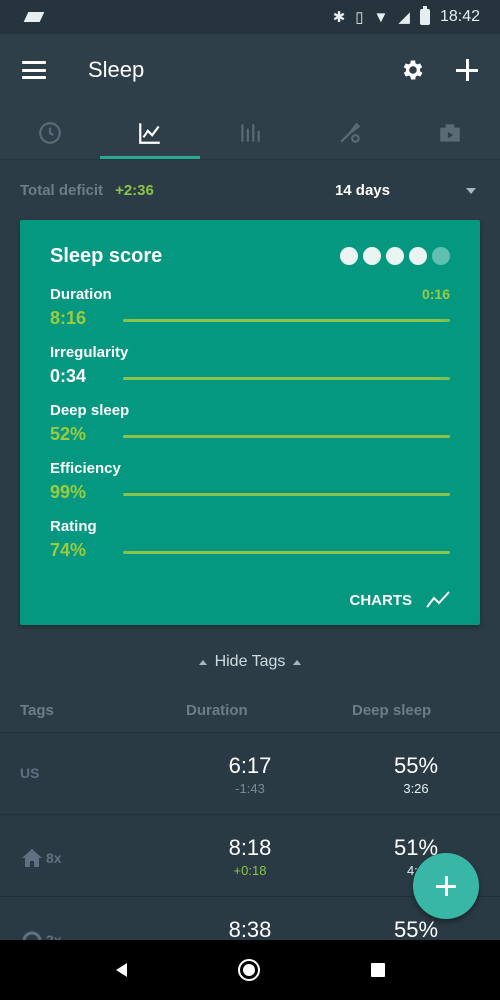 Image resolution: width=500 pixels, height=1000 pixels. I want to click on home-button-icon, so click(248, 970).